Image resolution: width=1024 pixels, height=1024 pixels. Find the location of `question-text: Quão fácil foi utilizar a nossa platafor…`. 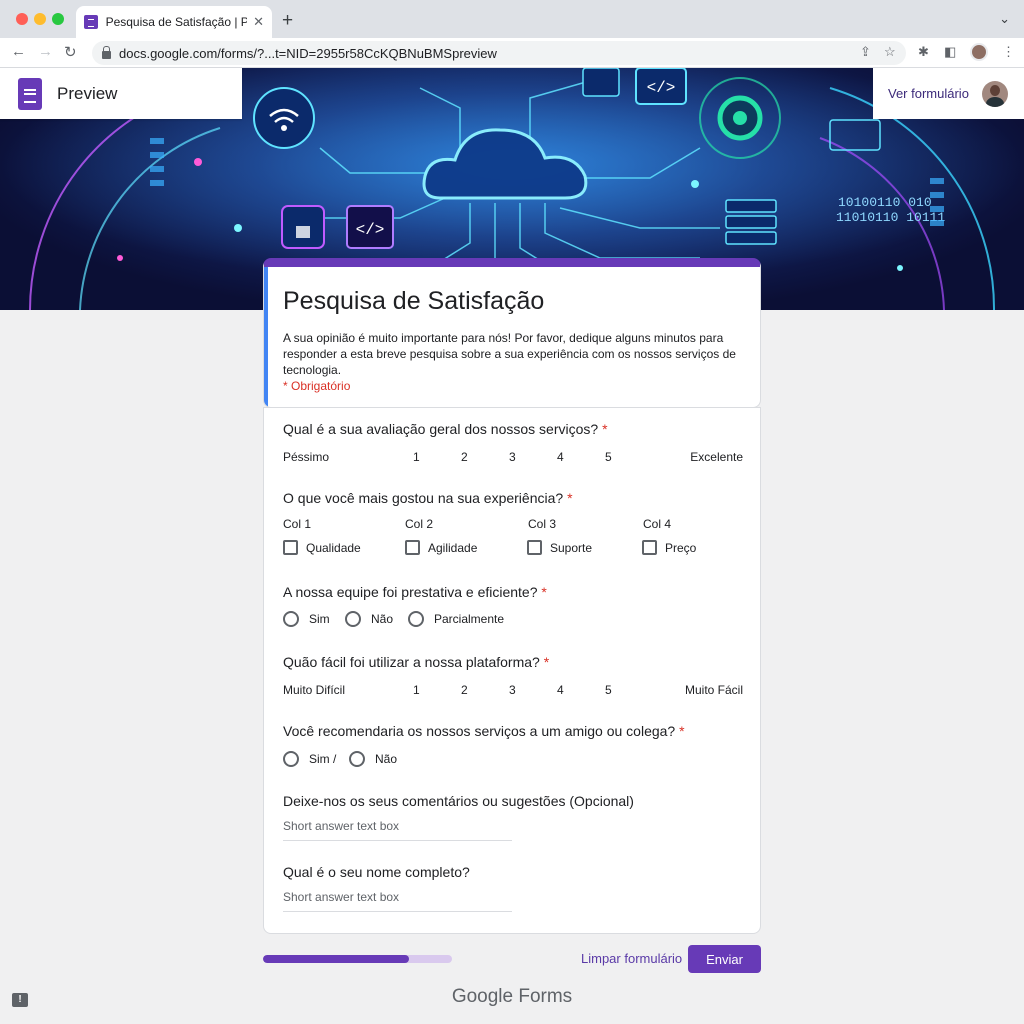

question-text: Quão fácil foi utilizar a nossa platafor… is located at coordinates (411, 662).